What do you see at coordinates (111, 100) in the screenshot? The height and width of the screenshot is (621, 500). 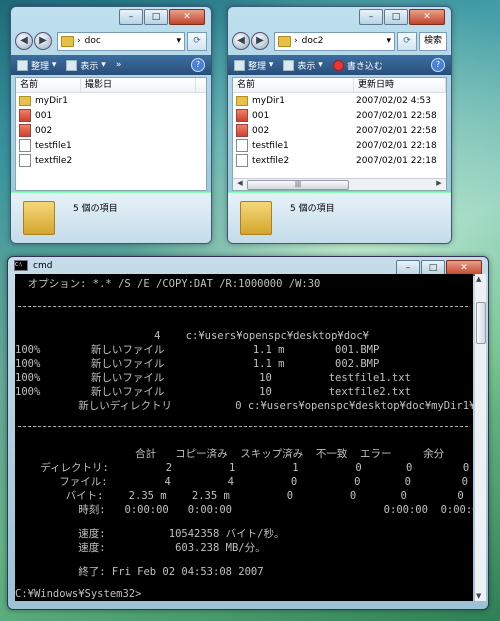 I see `list-item: myDir1` at bounding box center [111, 100].